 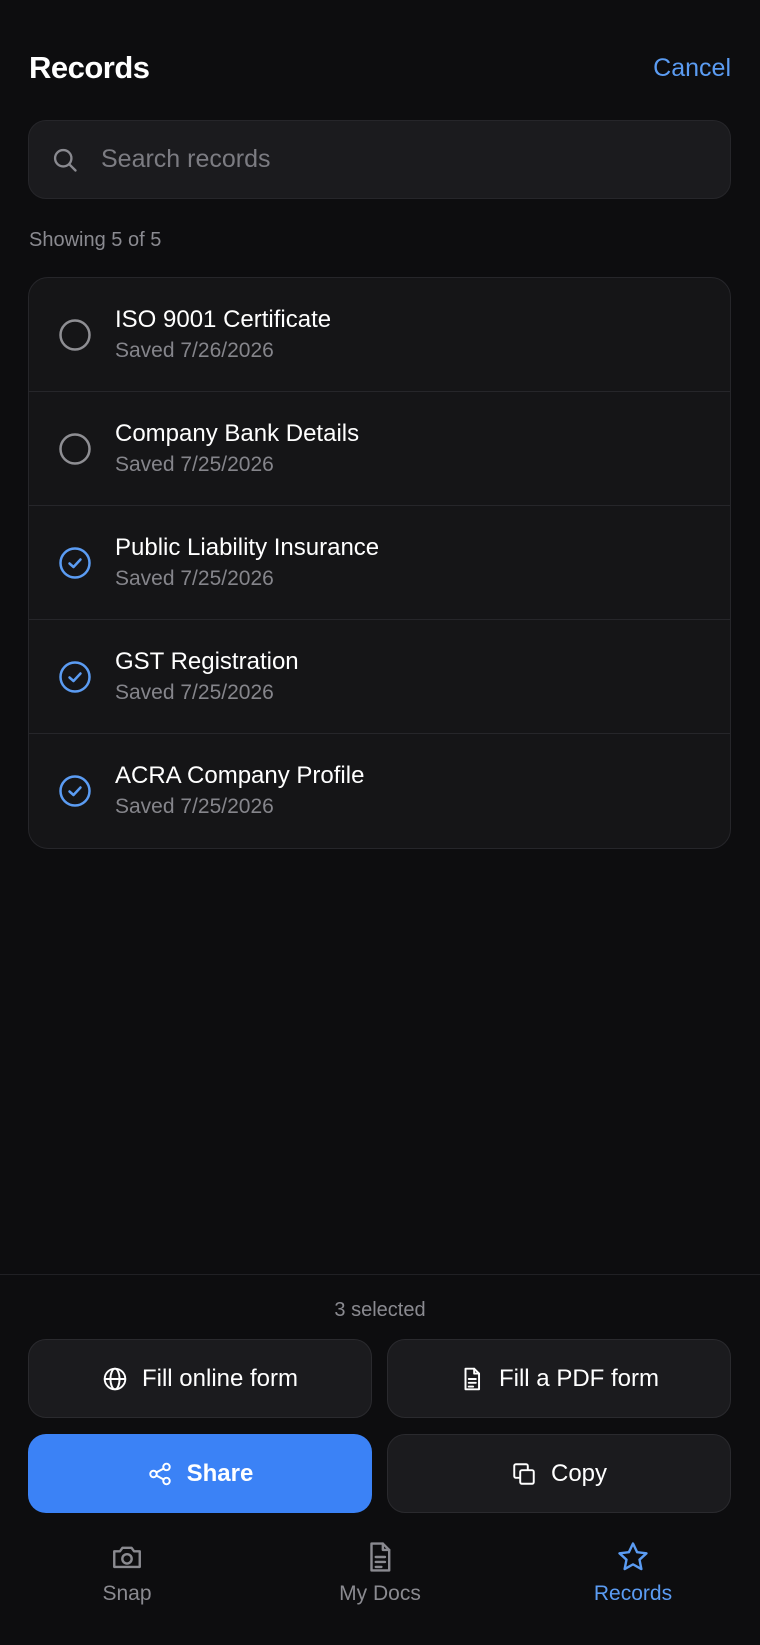 I want to click on record-title: GST Registration, so click(x=207, y=661).